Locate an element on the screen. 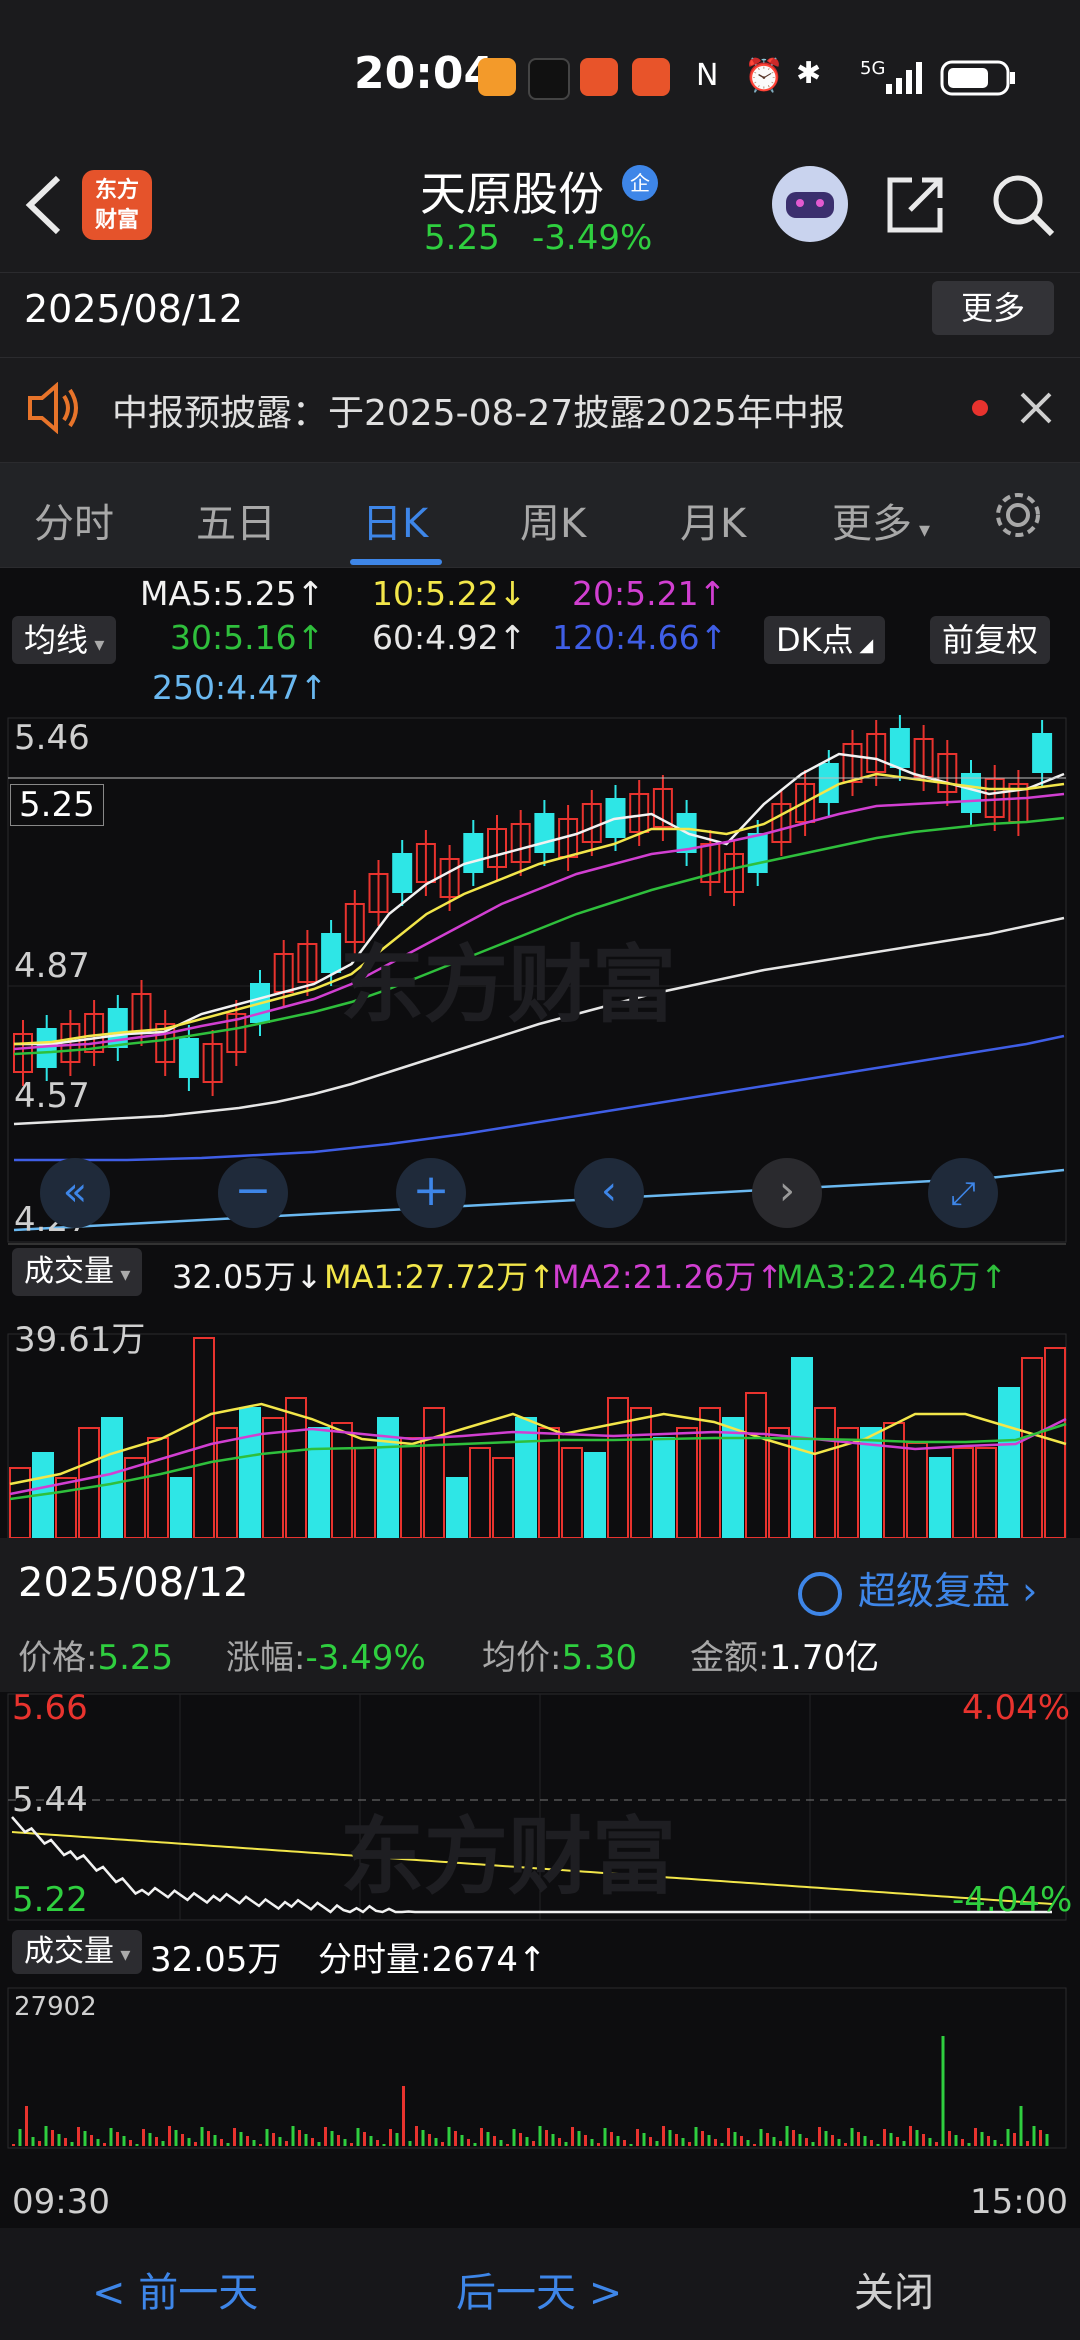  volume-selector: 成交量 ▾ is located at coordinates (77, 1272).